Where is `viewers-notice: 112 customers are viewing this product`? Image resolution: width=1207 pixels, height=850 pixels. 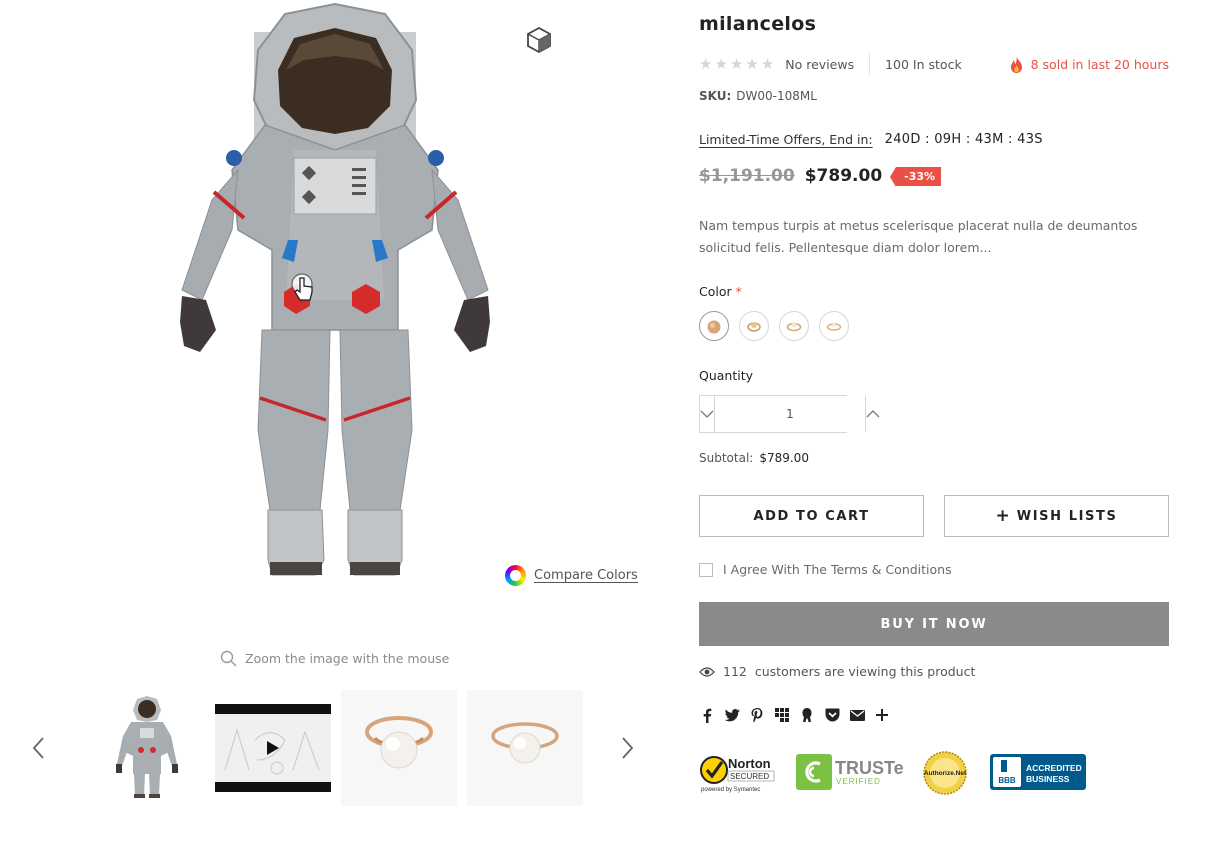
viewers-notice: 112 customers are viewing this product is located at coordinates (837, 671).